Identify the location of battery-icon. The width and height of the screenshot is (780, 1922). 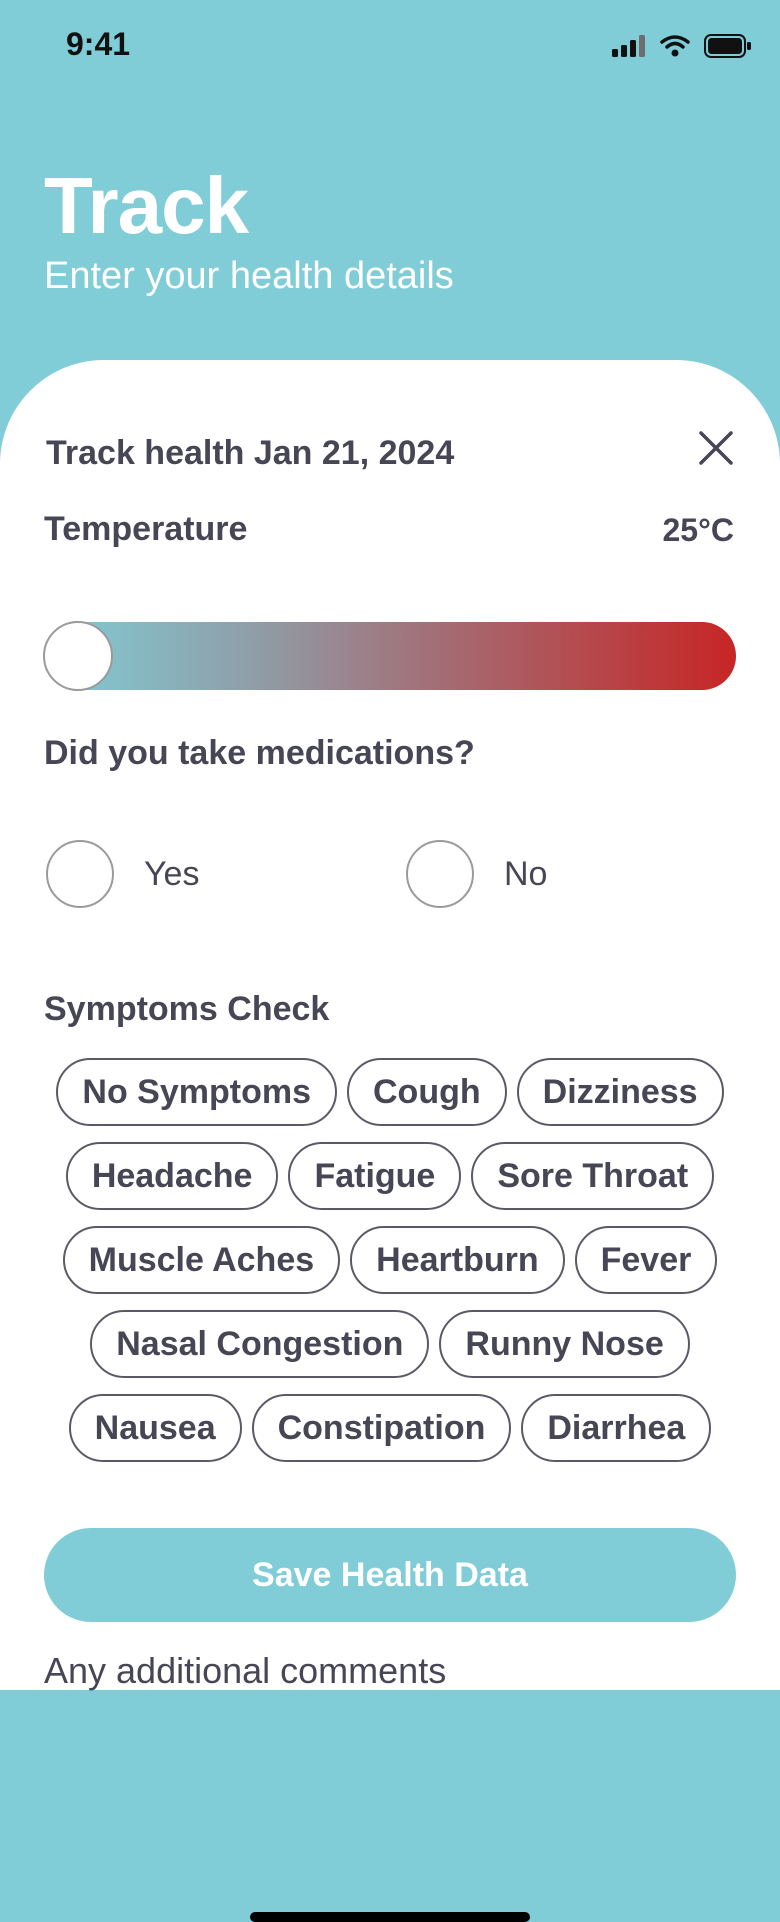
(728, 48).